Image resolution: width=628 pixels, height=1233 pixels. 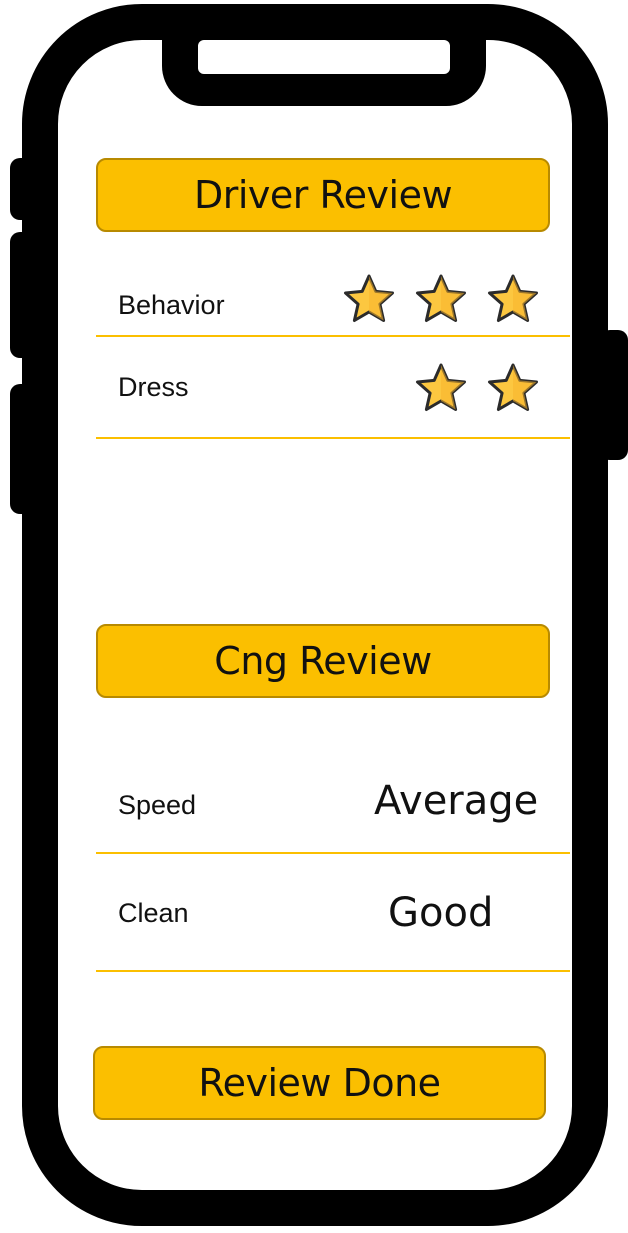 I want to click on clean-label: Clean, so click(x=153, y=913).